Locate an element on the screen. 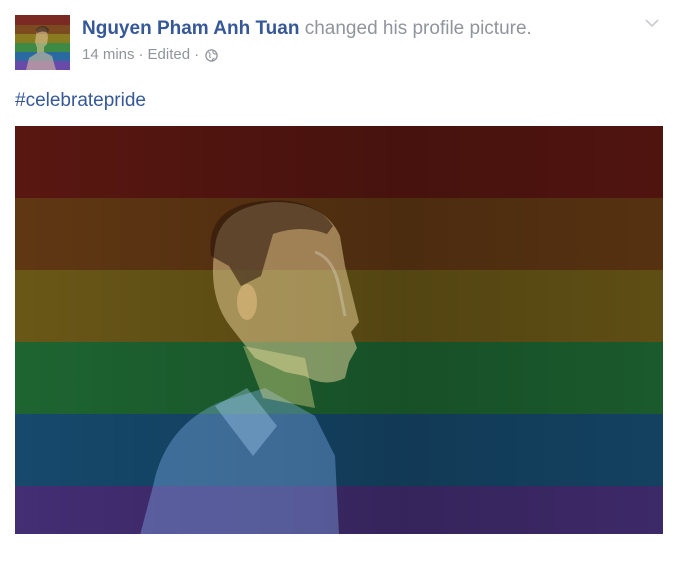 Image resolution: width=680 pixels, height=574 pixels. globe-icon is located at coordinates (211, 55).